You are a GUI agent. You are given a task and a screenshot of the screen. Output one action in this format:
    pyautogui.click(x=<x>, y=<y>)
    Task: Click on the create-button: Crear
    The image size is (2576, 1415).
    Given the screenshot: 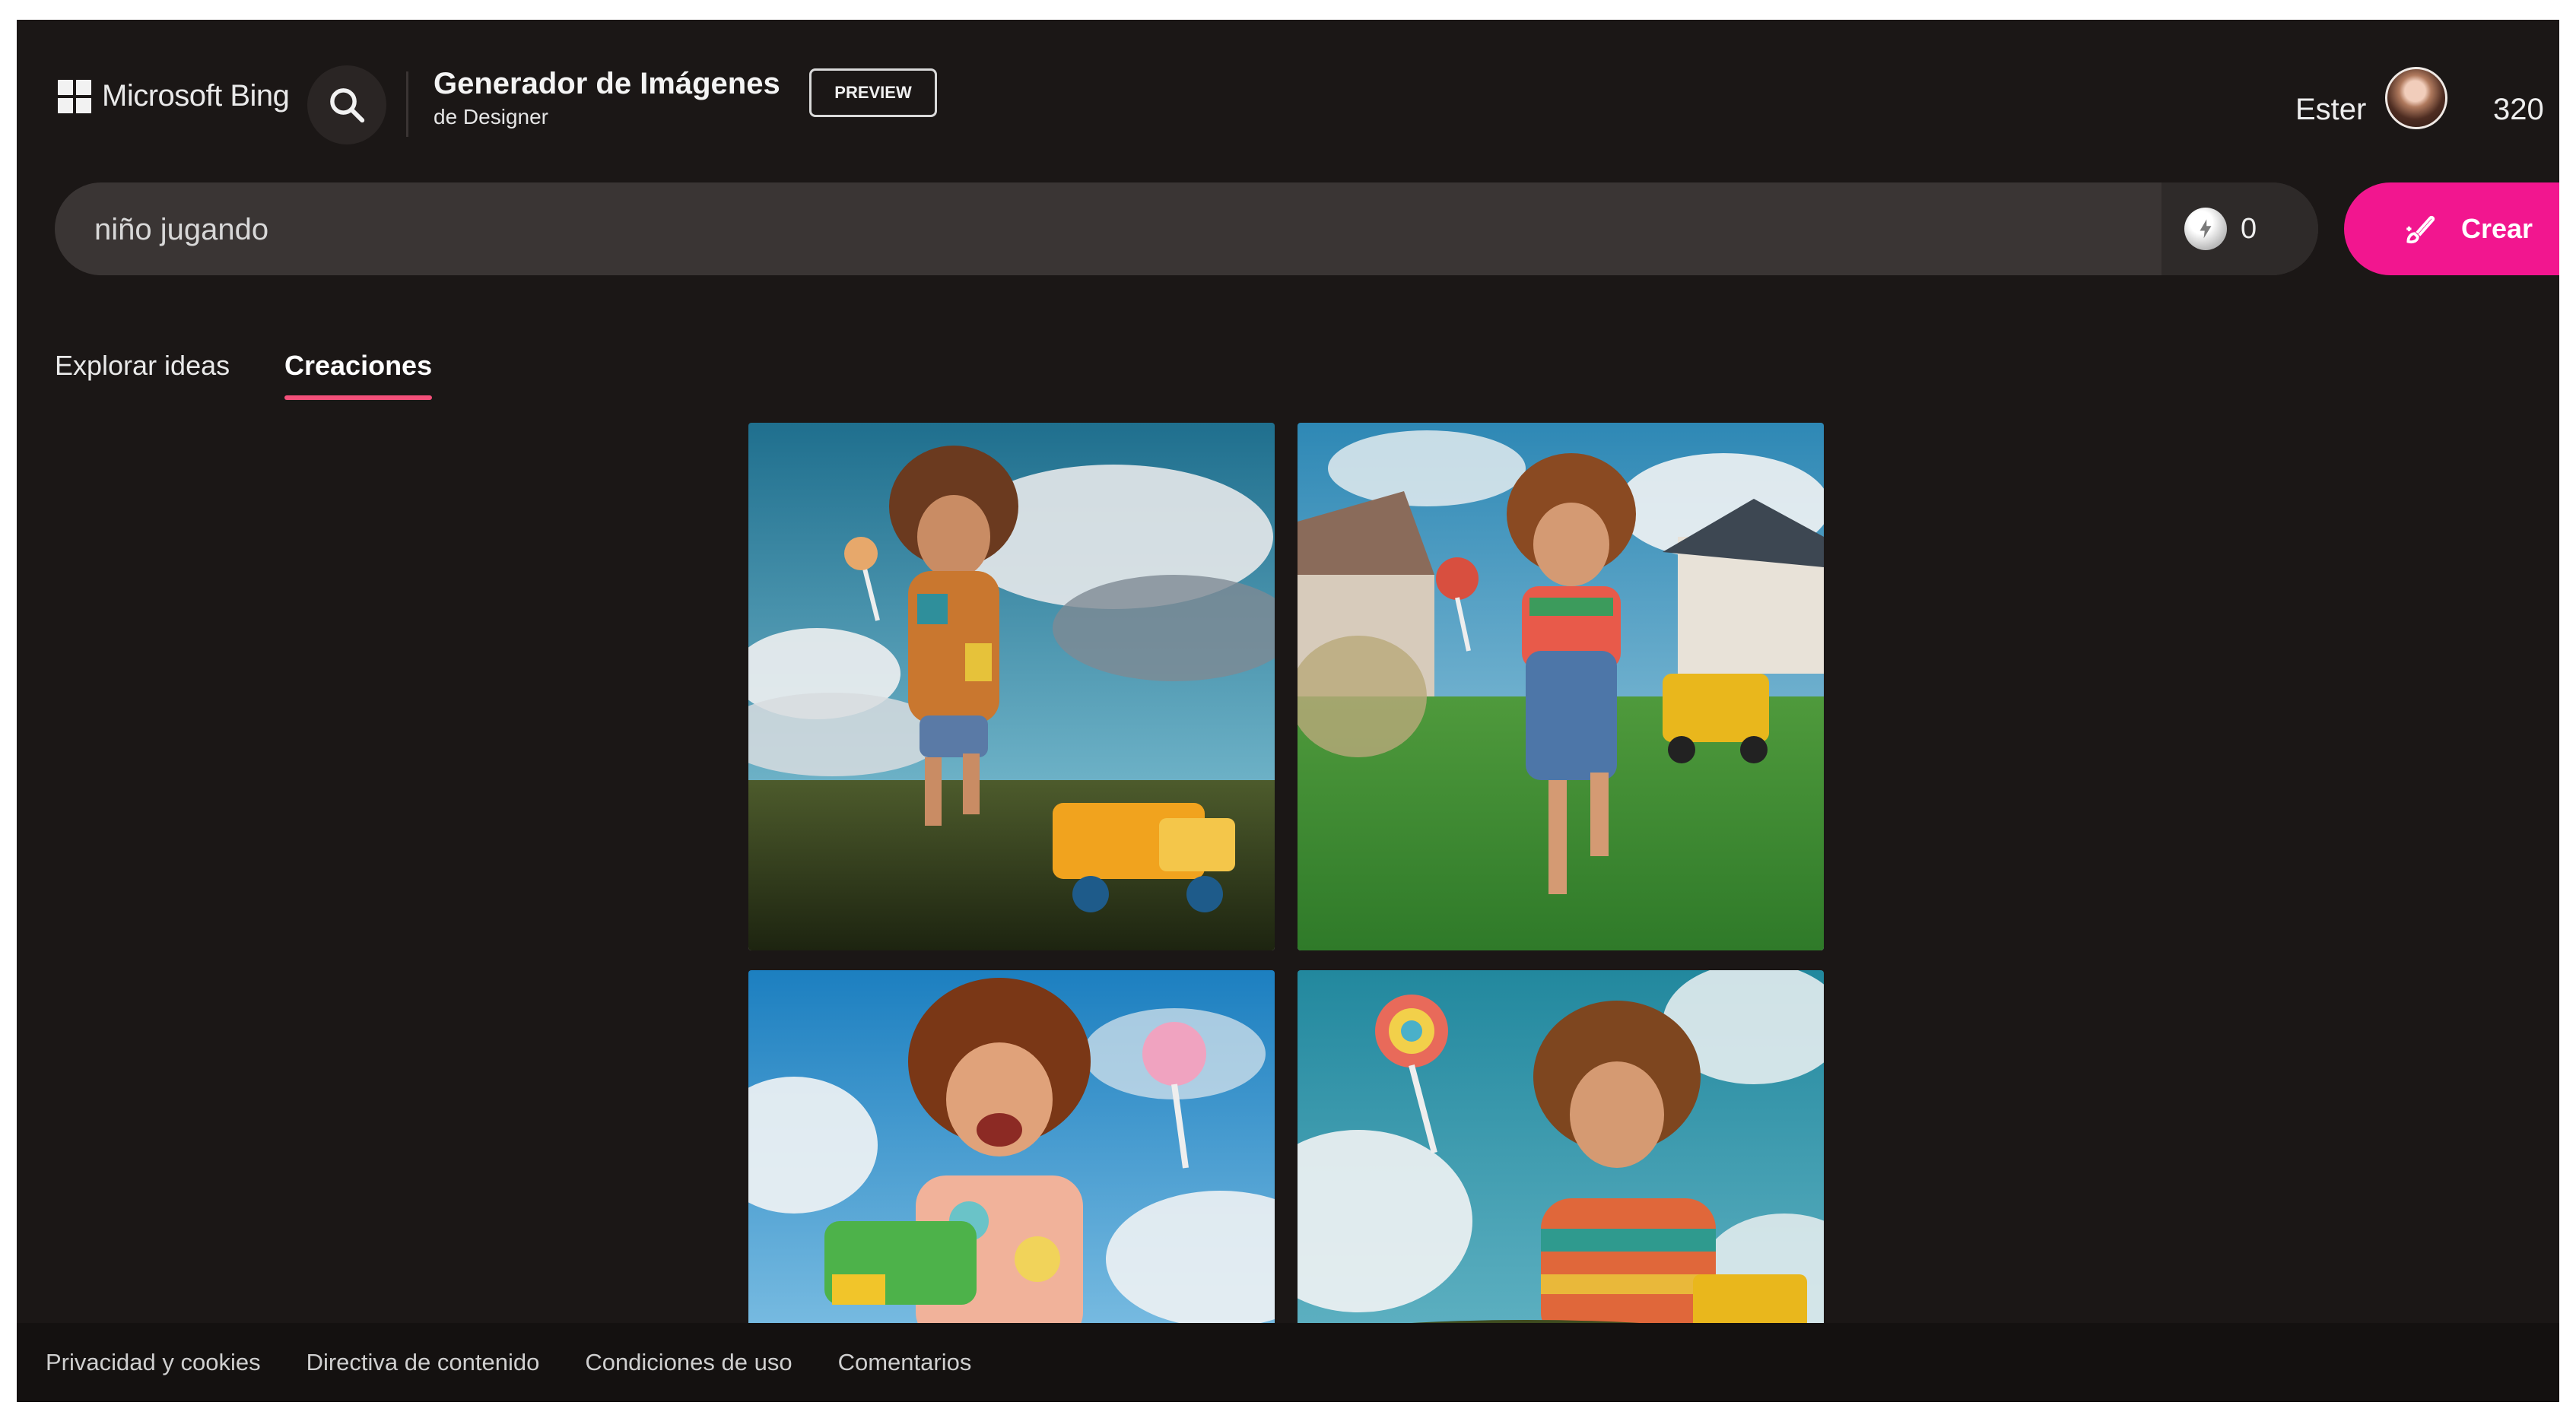 What is the action you would take?
    pyautogui.click(x=2451, y=228)
    